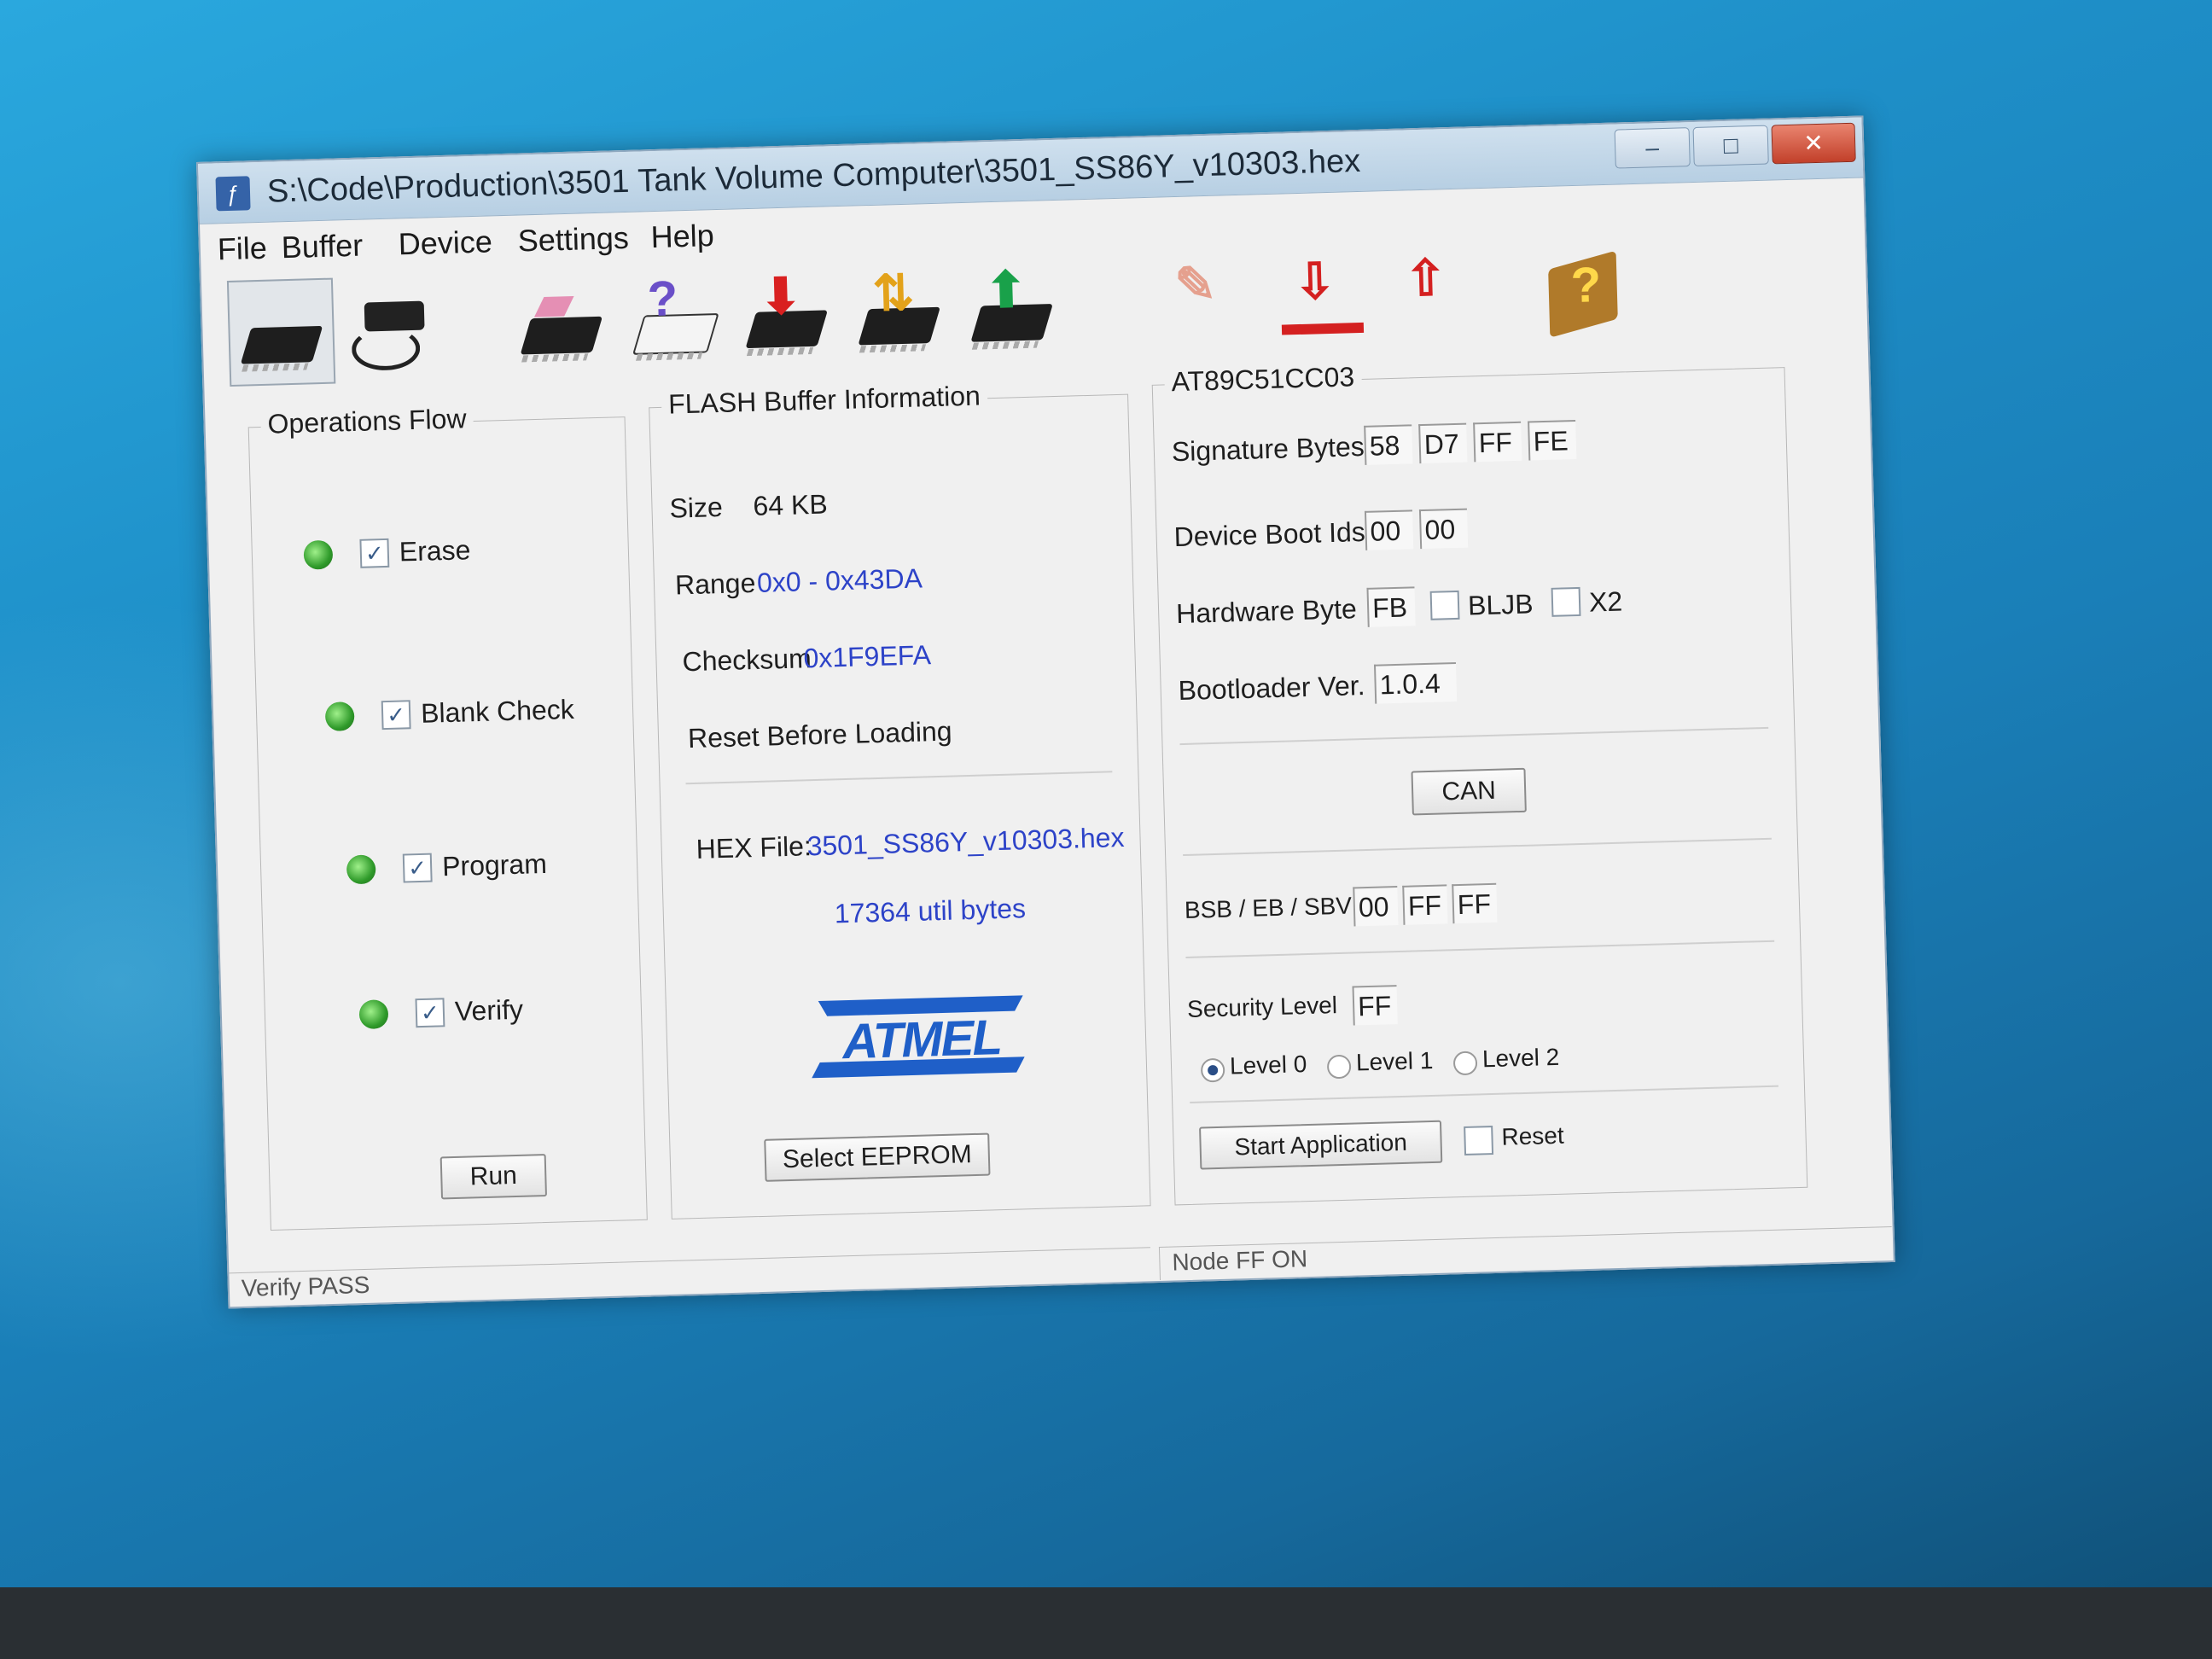 The image size is (2212, 1659). What do you see at coordinates (1552, 440) in the screenshot?
I see `signature-byte-4: FE` at bounding box center [1552, 440].